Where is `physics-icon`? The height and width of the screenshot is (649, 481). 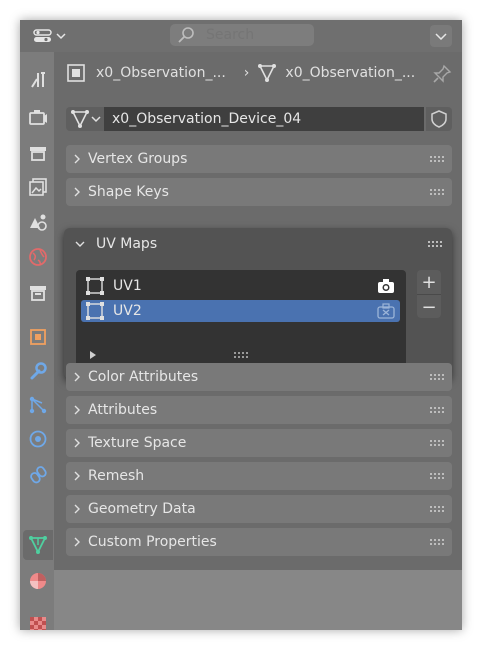 physics-icon is located at coordinates (38, 439).